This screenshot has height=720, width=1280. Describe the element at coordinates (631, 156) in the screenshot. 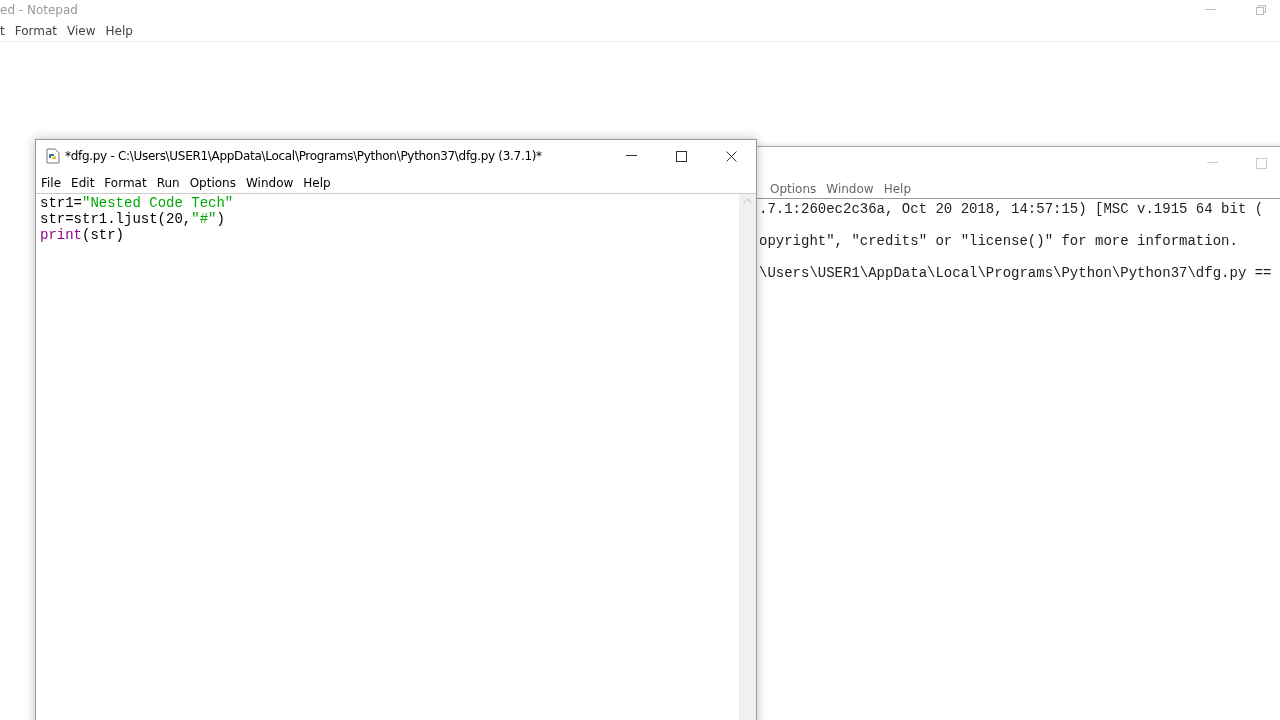

I see `minimize-icon` at that location.